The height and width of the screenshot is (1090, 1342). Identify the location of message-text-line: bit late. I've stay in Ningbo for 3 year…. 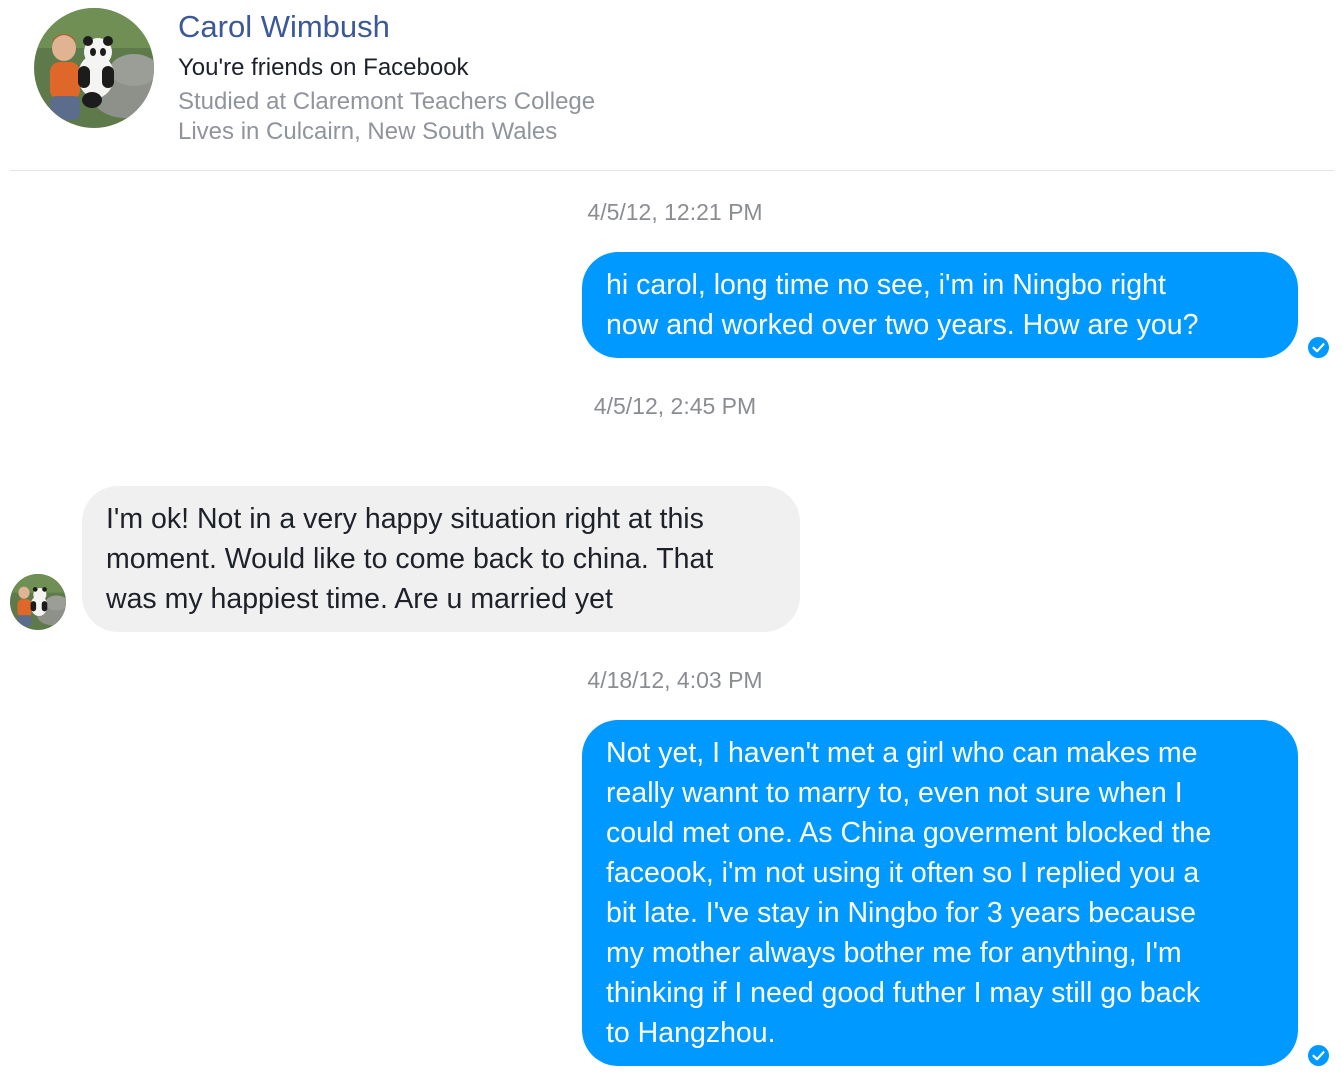
(901, 913).